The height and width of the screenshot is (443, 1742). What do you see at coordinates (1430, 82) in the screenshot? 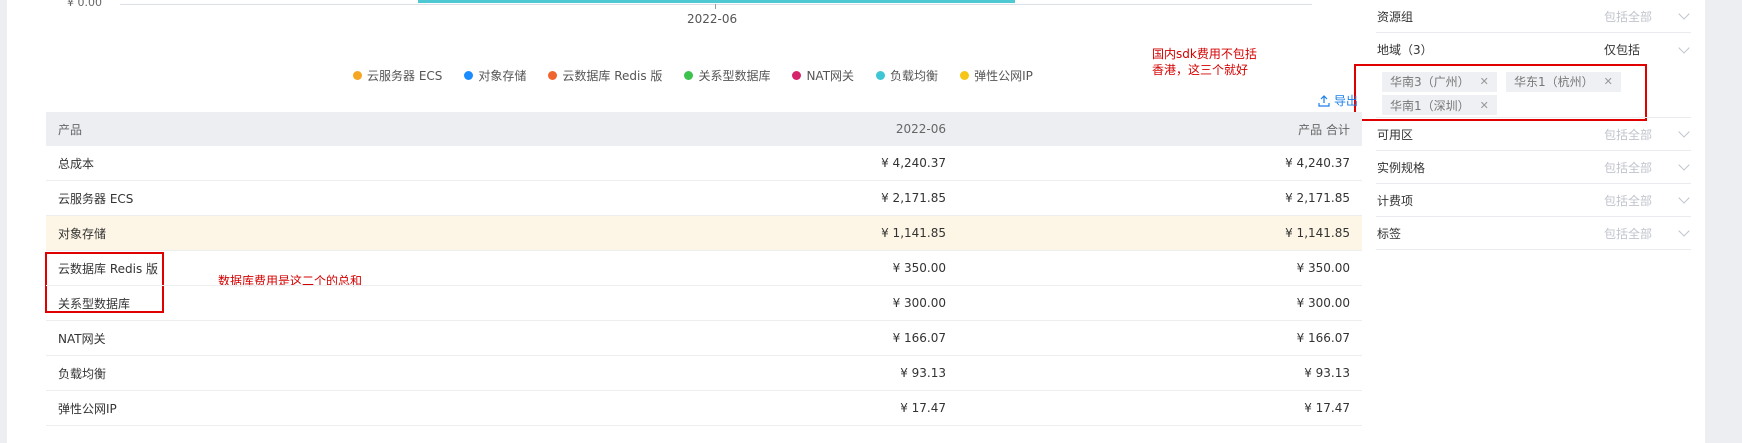
I see `region-tag-label: 华南3（广州）` at bounding box center [1430, 82].